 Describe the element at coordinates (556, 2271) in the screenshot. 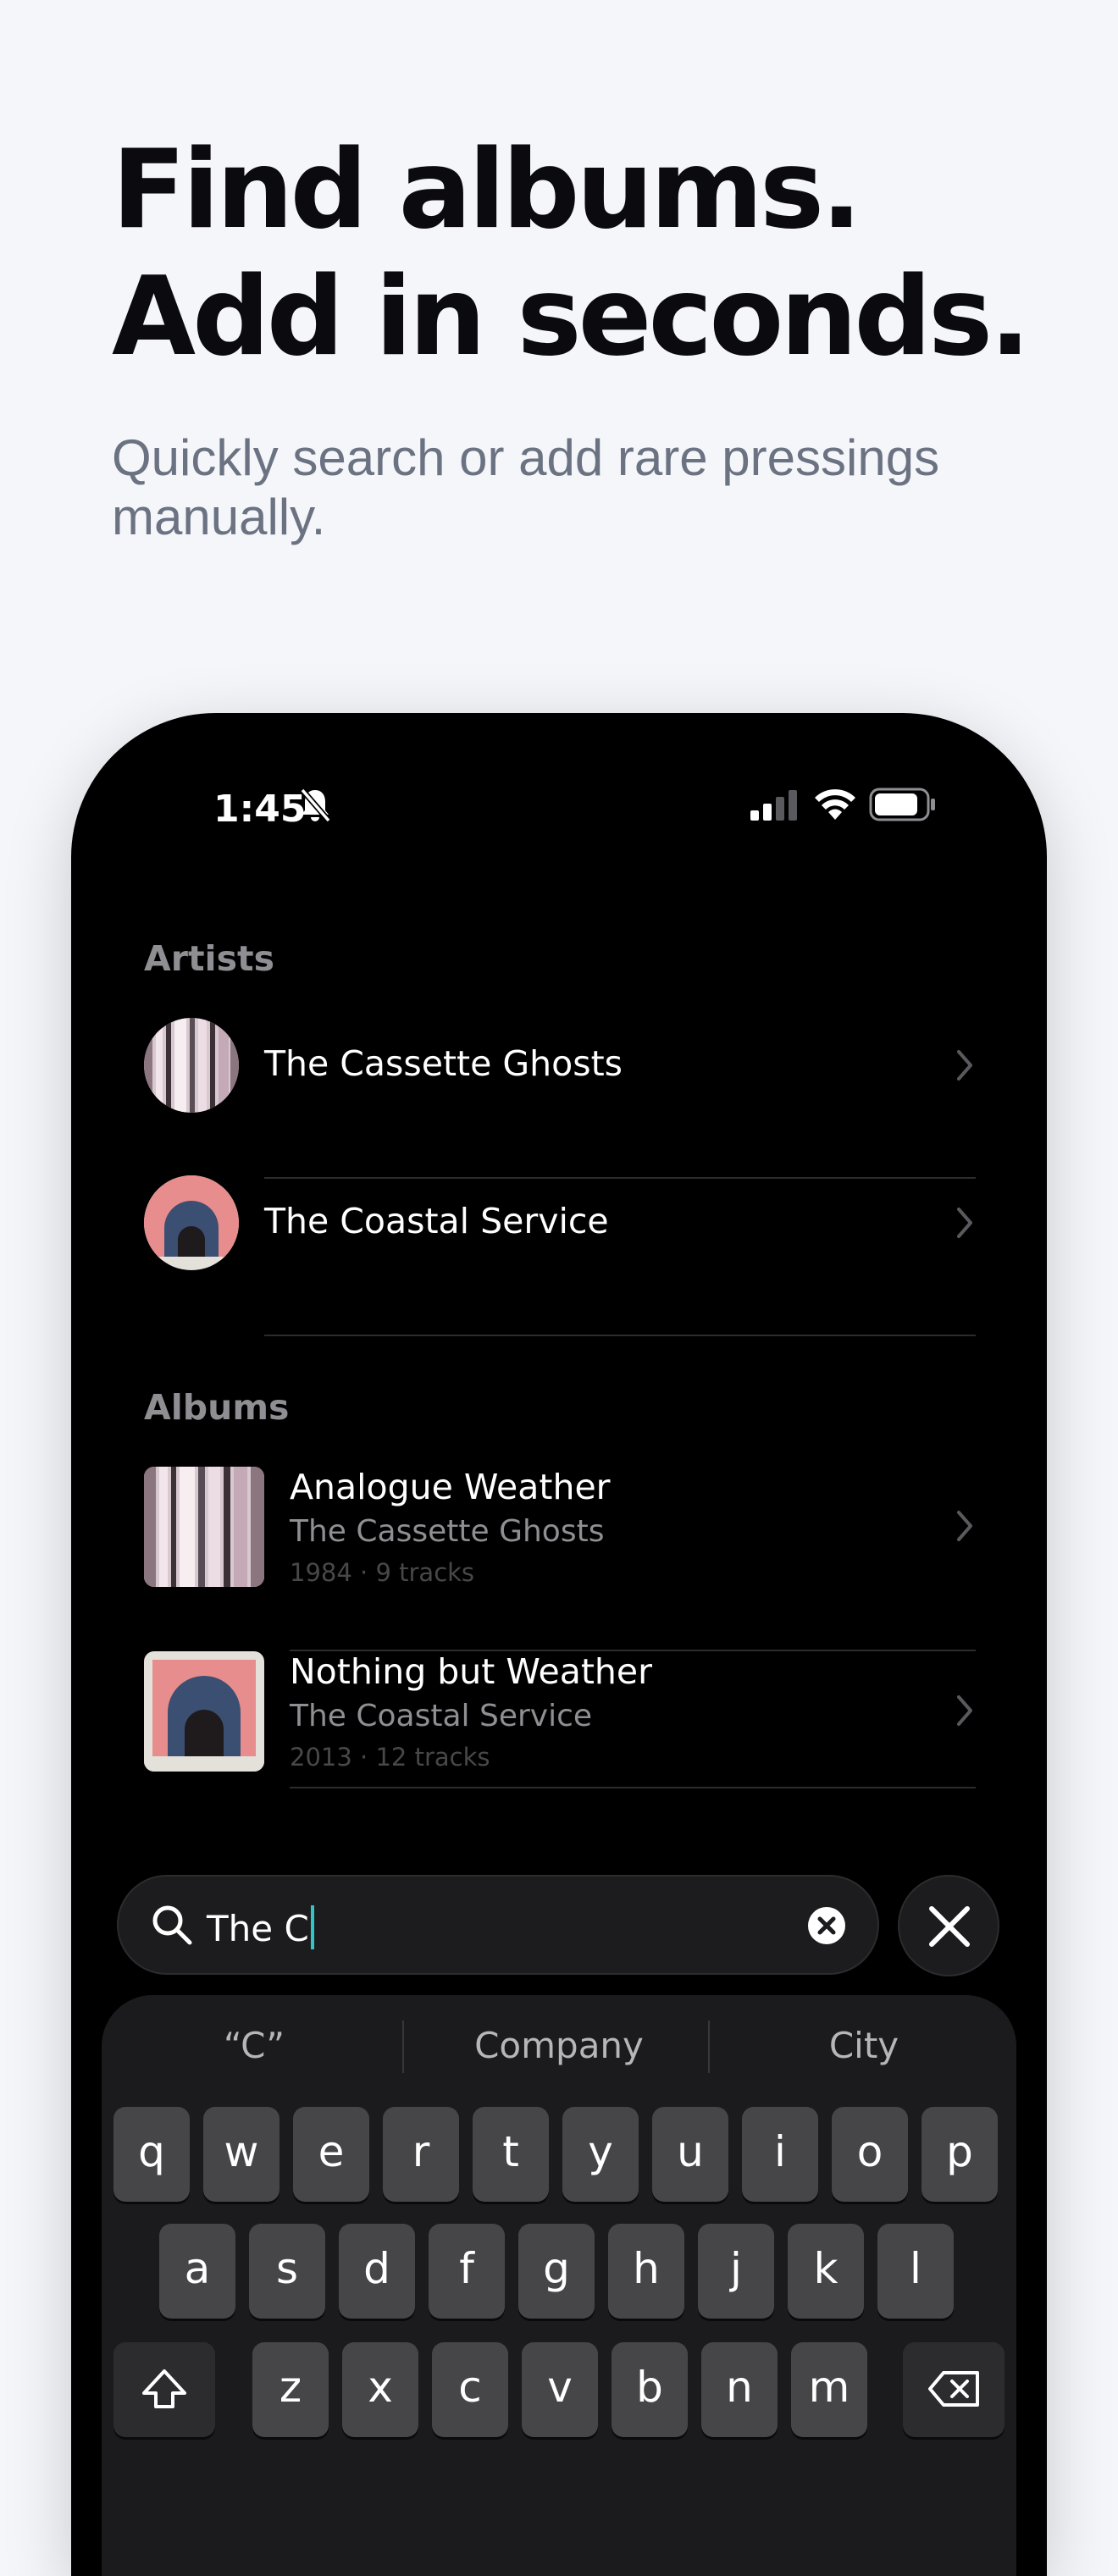

I see `key-g: g` at that location.